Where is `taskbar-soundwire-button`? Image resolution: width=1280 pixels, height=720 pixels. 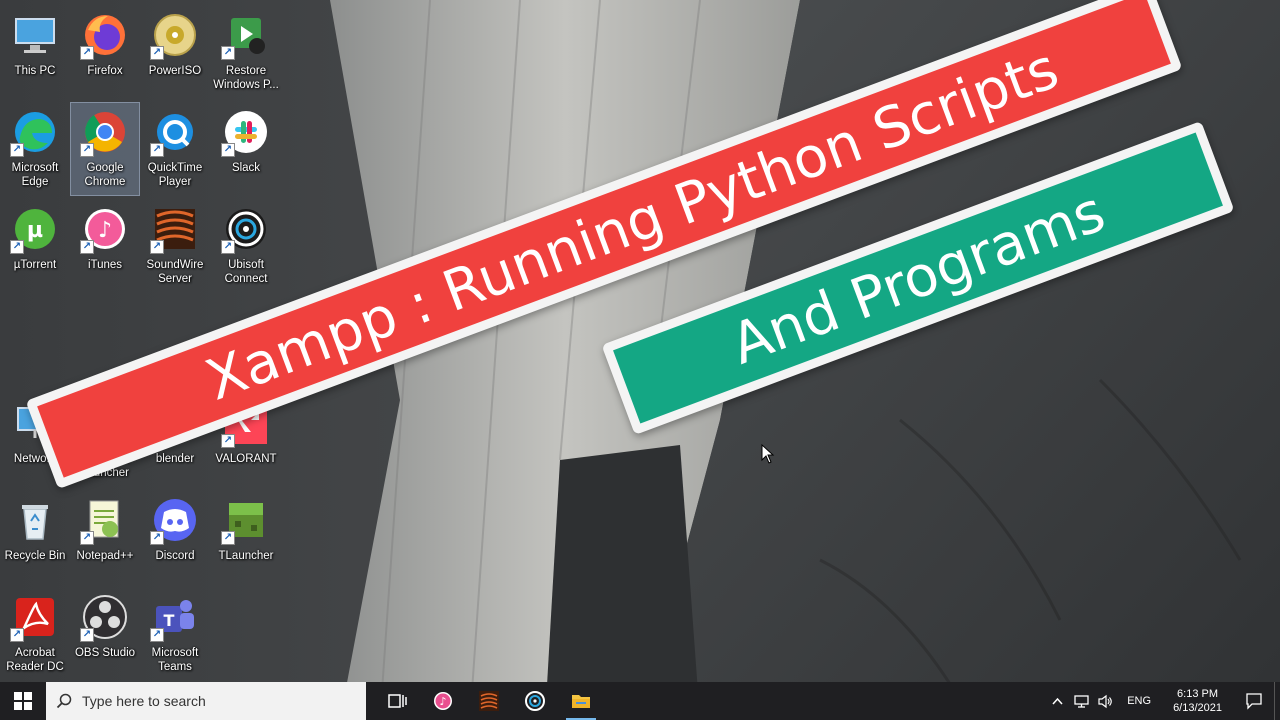 taskbar-soundwire-button is located at coordinates (489, 701).